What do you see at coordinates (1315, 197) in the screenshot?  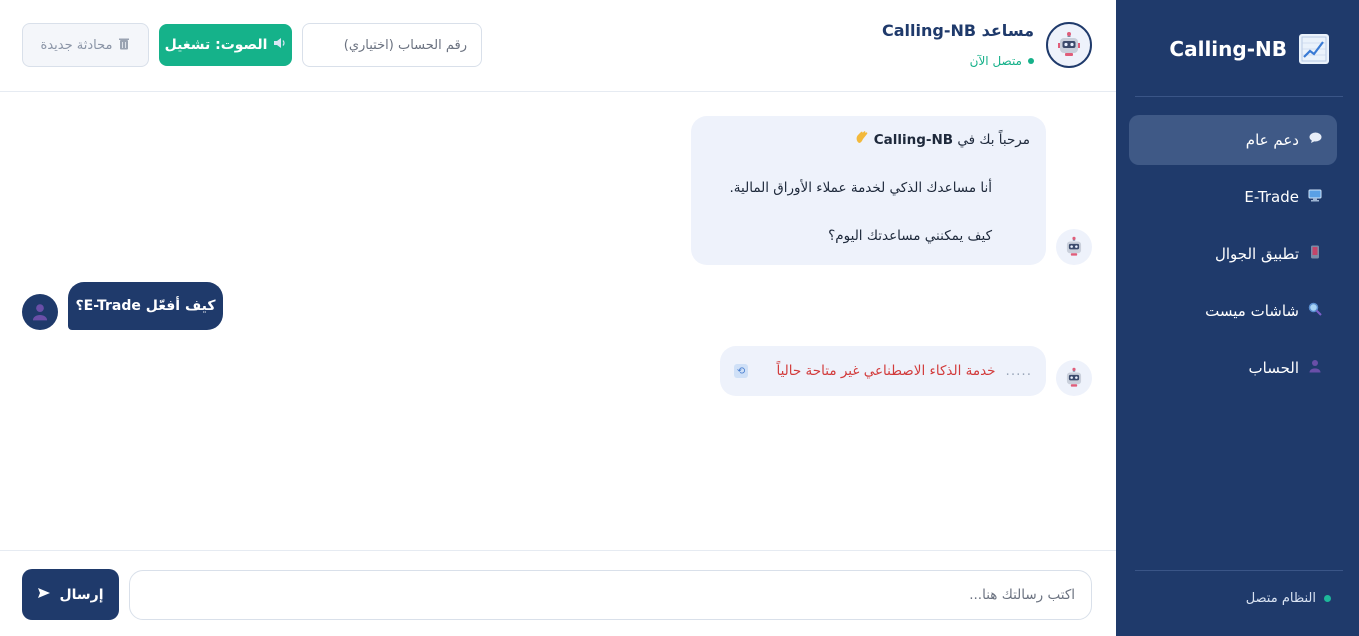 I see `desktop-computer-icon` at bounding box center [1315, 197].